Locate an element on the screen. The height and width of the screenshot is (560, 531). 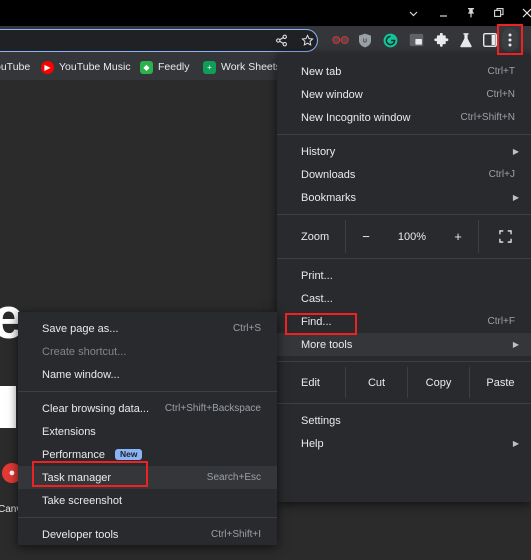
picture-in-picture-icon is located at coordinates (416, 40).